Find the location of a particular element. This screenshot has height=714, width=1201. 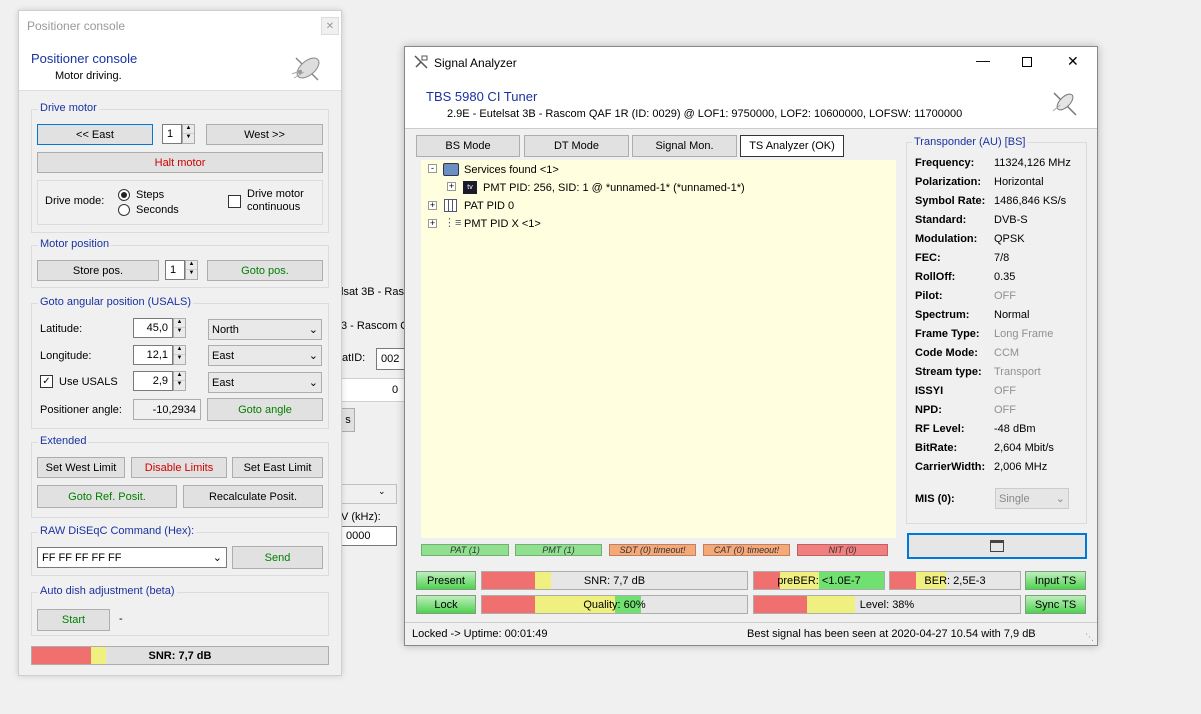

header-title: Positioner console is located at coordinates (84, 58).